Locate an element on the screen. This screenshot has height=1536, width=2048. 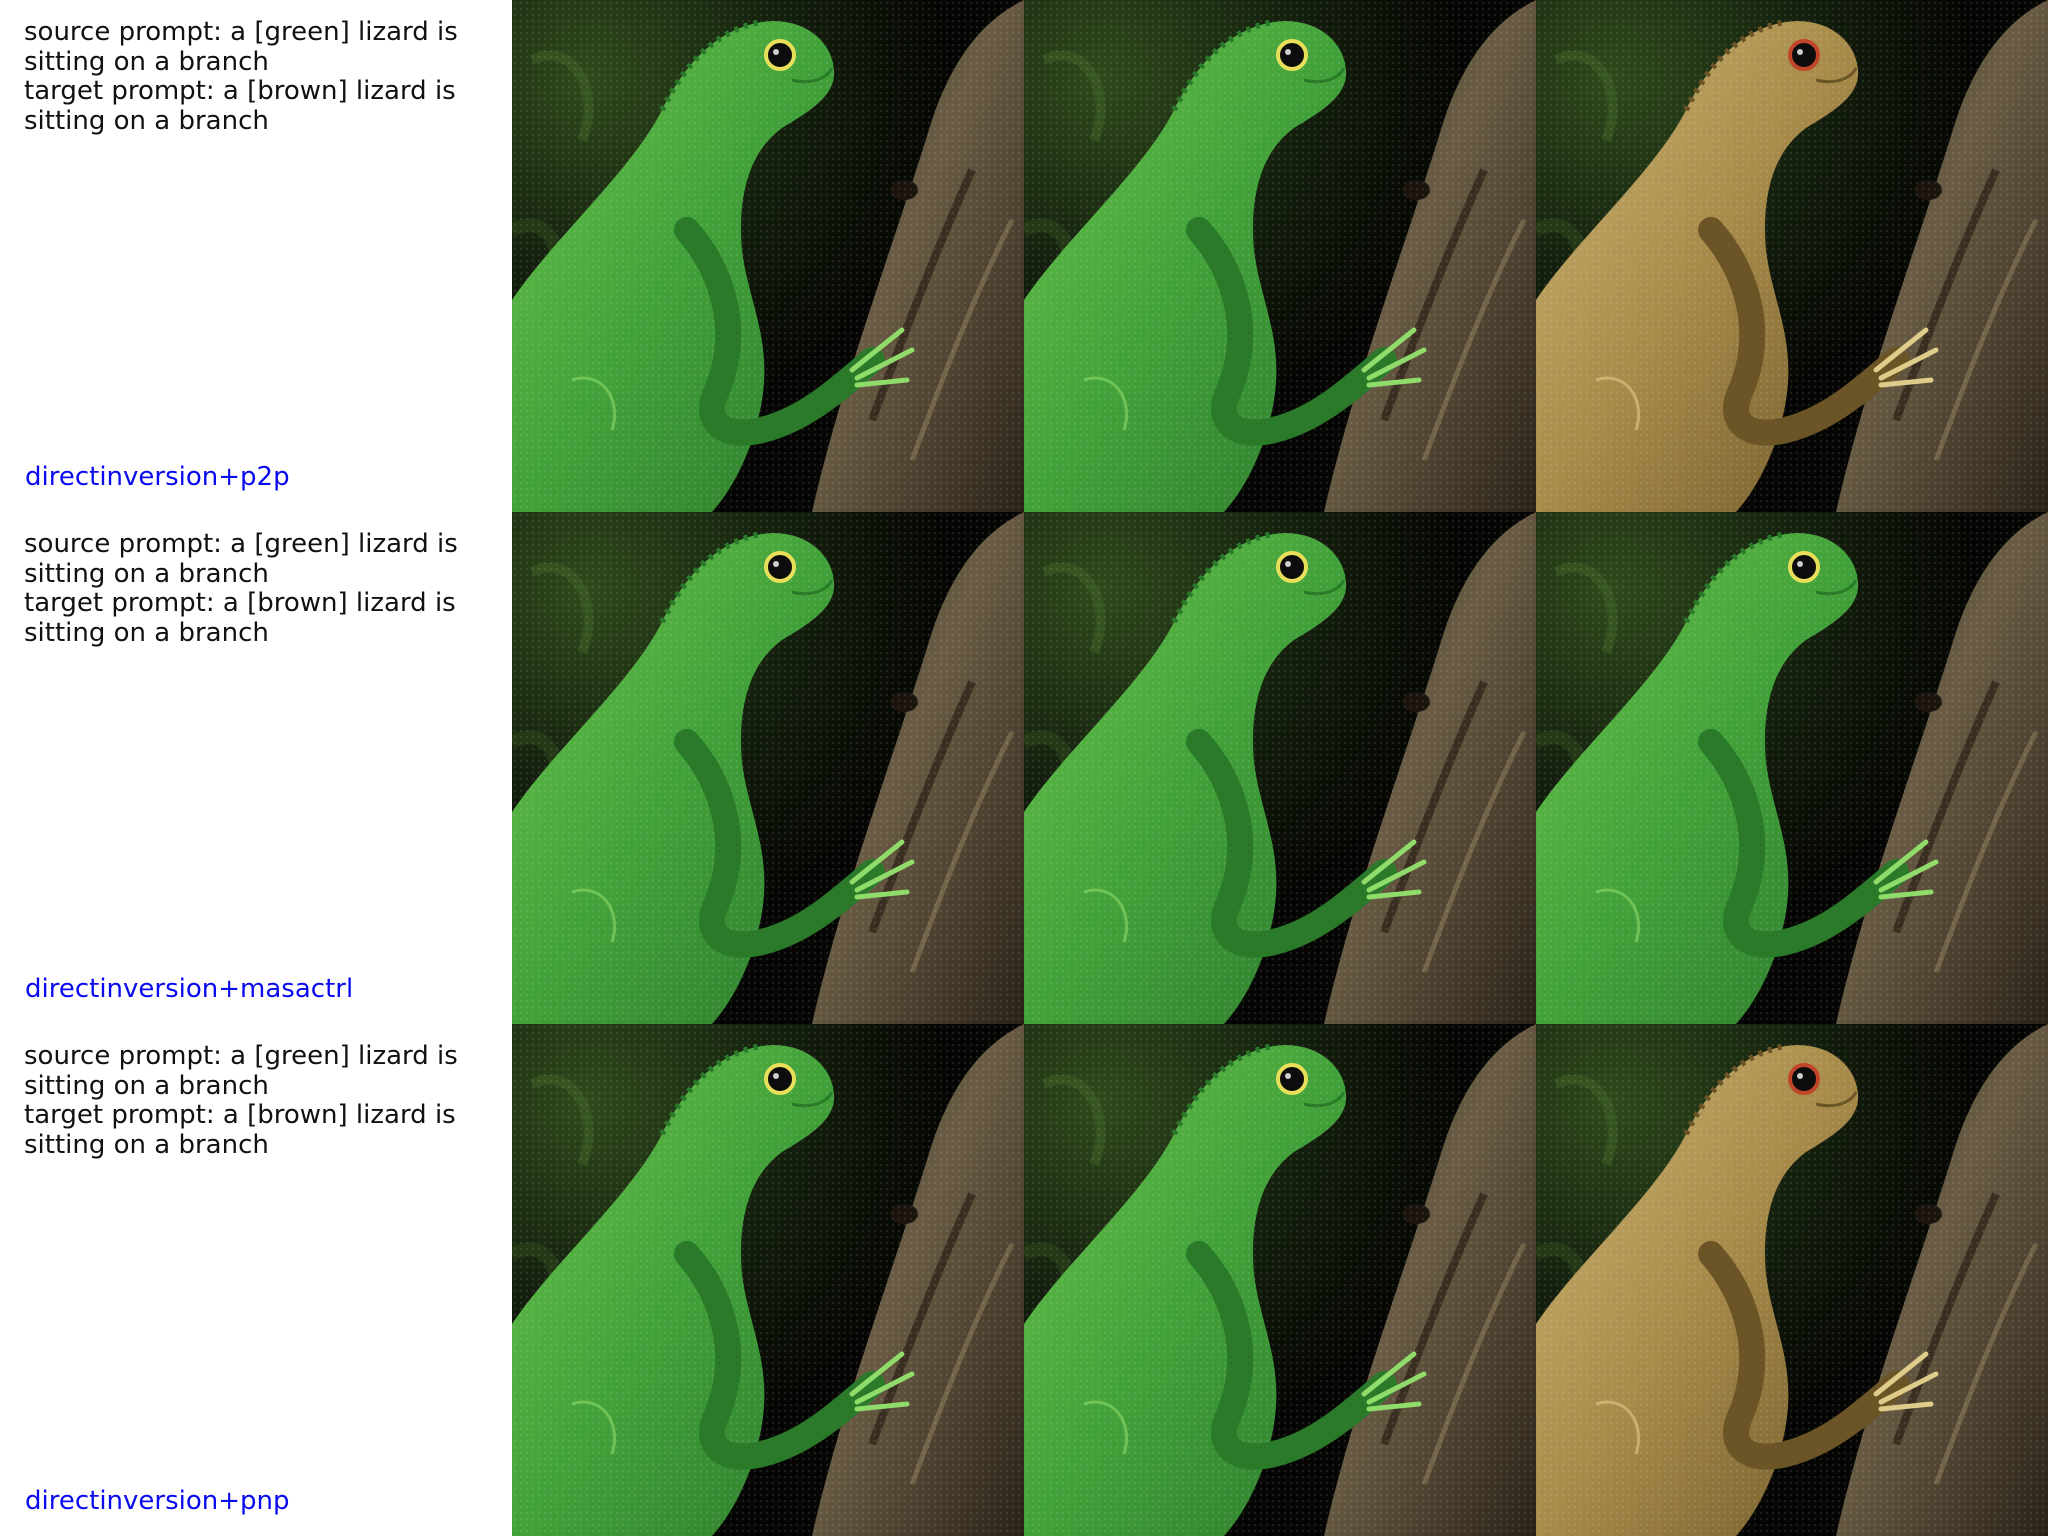
method-label: directinversion+pnp is located at coordinates (157, 1501).